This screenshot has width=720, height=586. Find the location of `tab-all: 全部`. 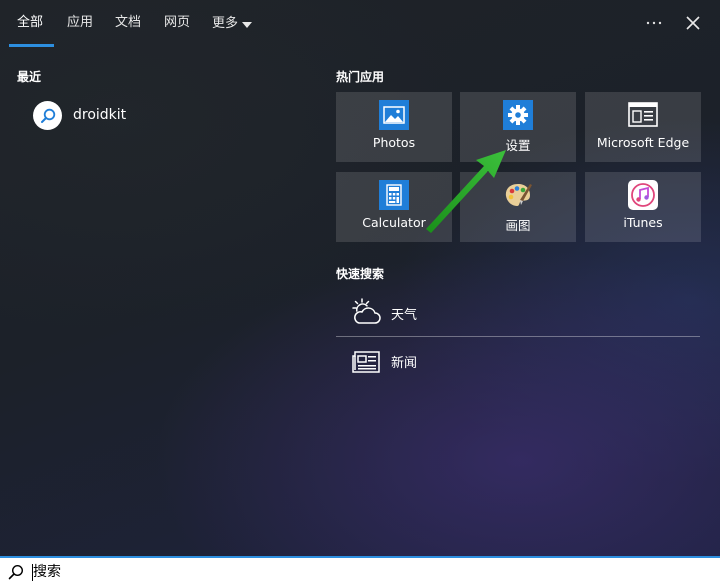

tab-all: 全部 is located at coordinates (30, 24).